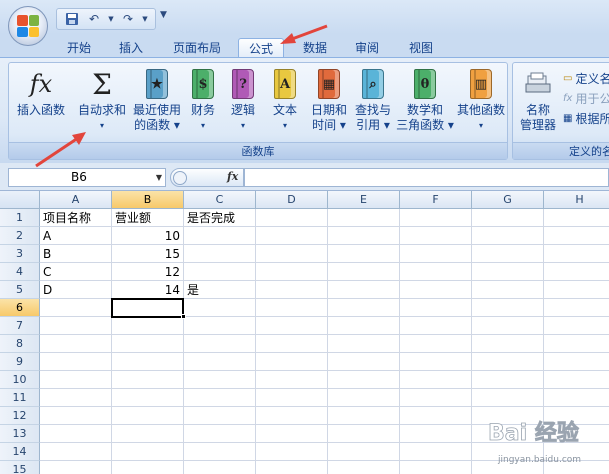  I want to click on insert-function-fx-icon: fx, so click(232, 176).